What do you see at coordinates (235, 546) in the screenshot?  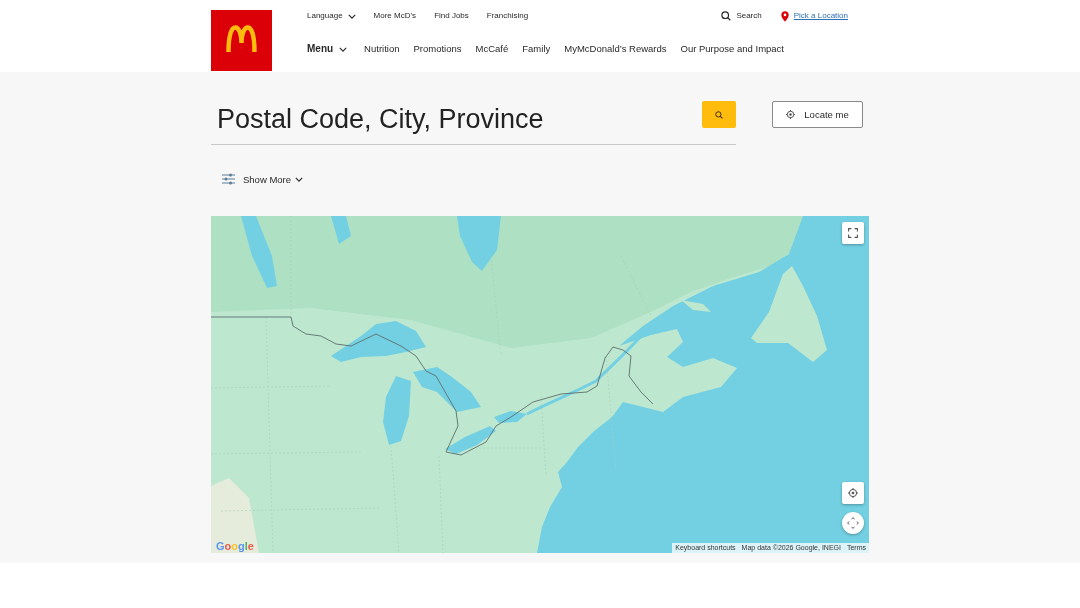 I see `google-logo: Google` at bounding box center [235, 546].